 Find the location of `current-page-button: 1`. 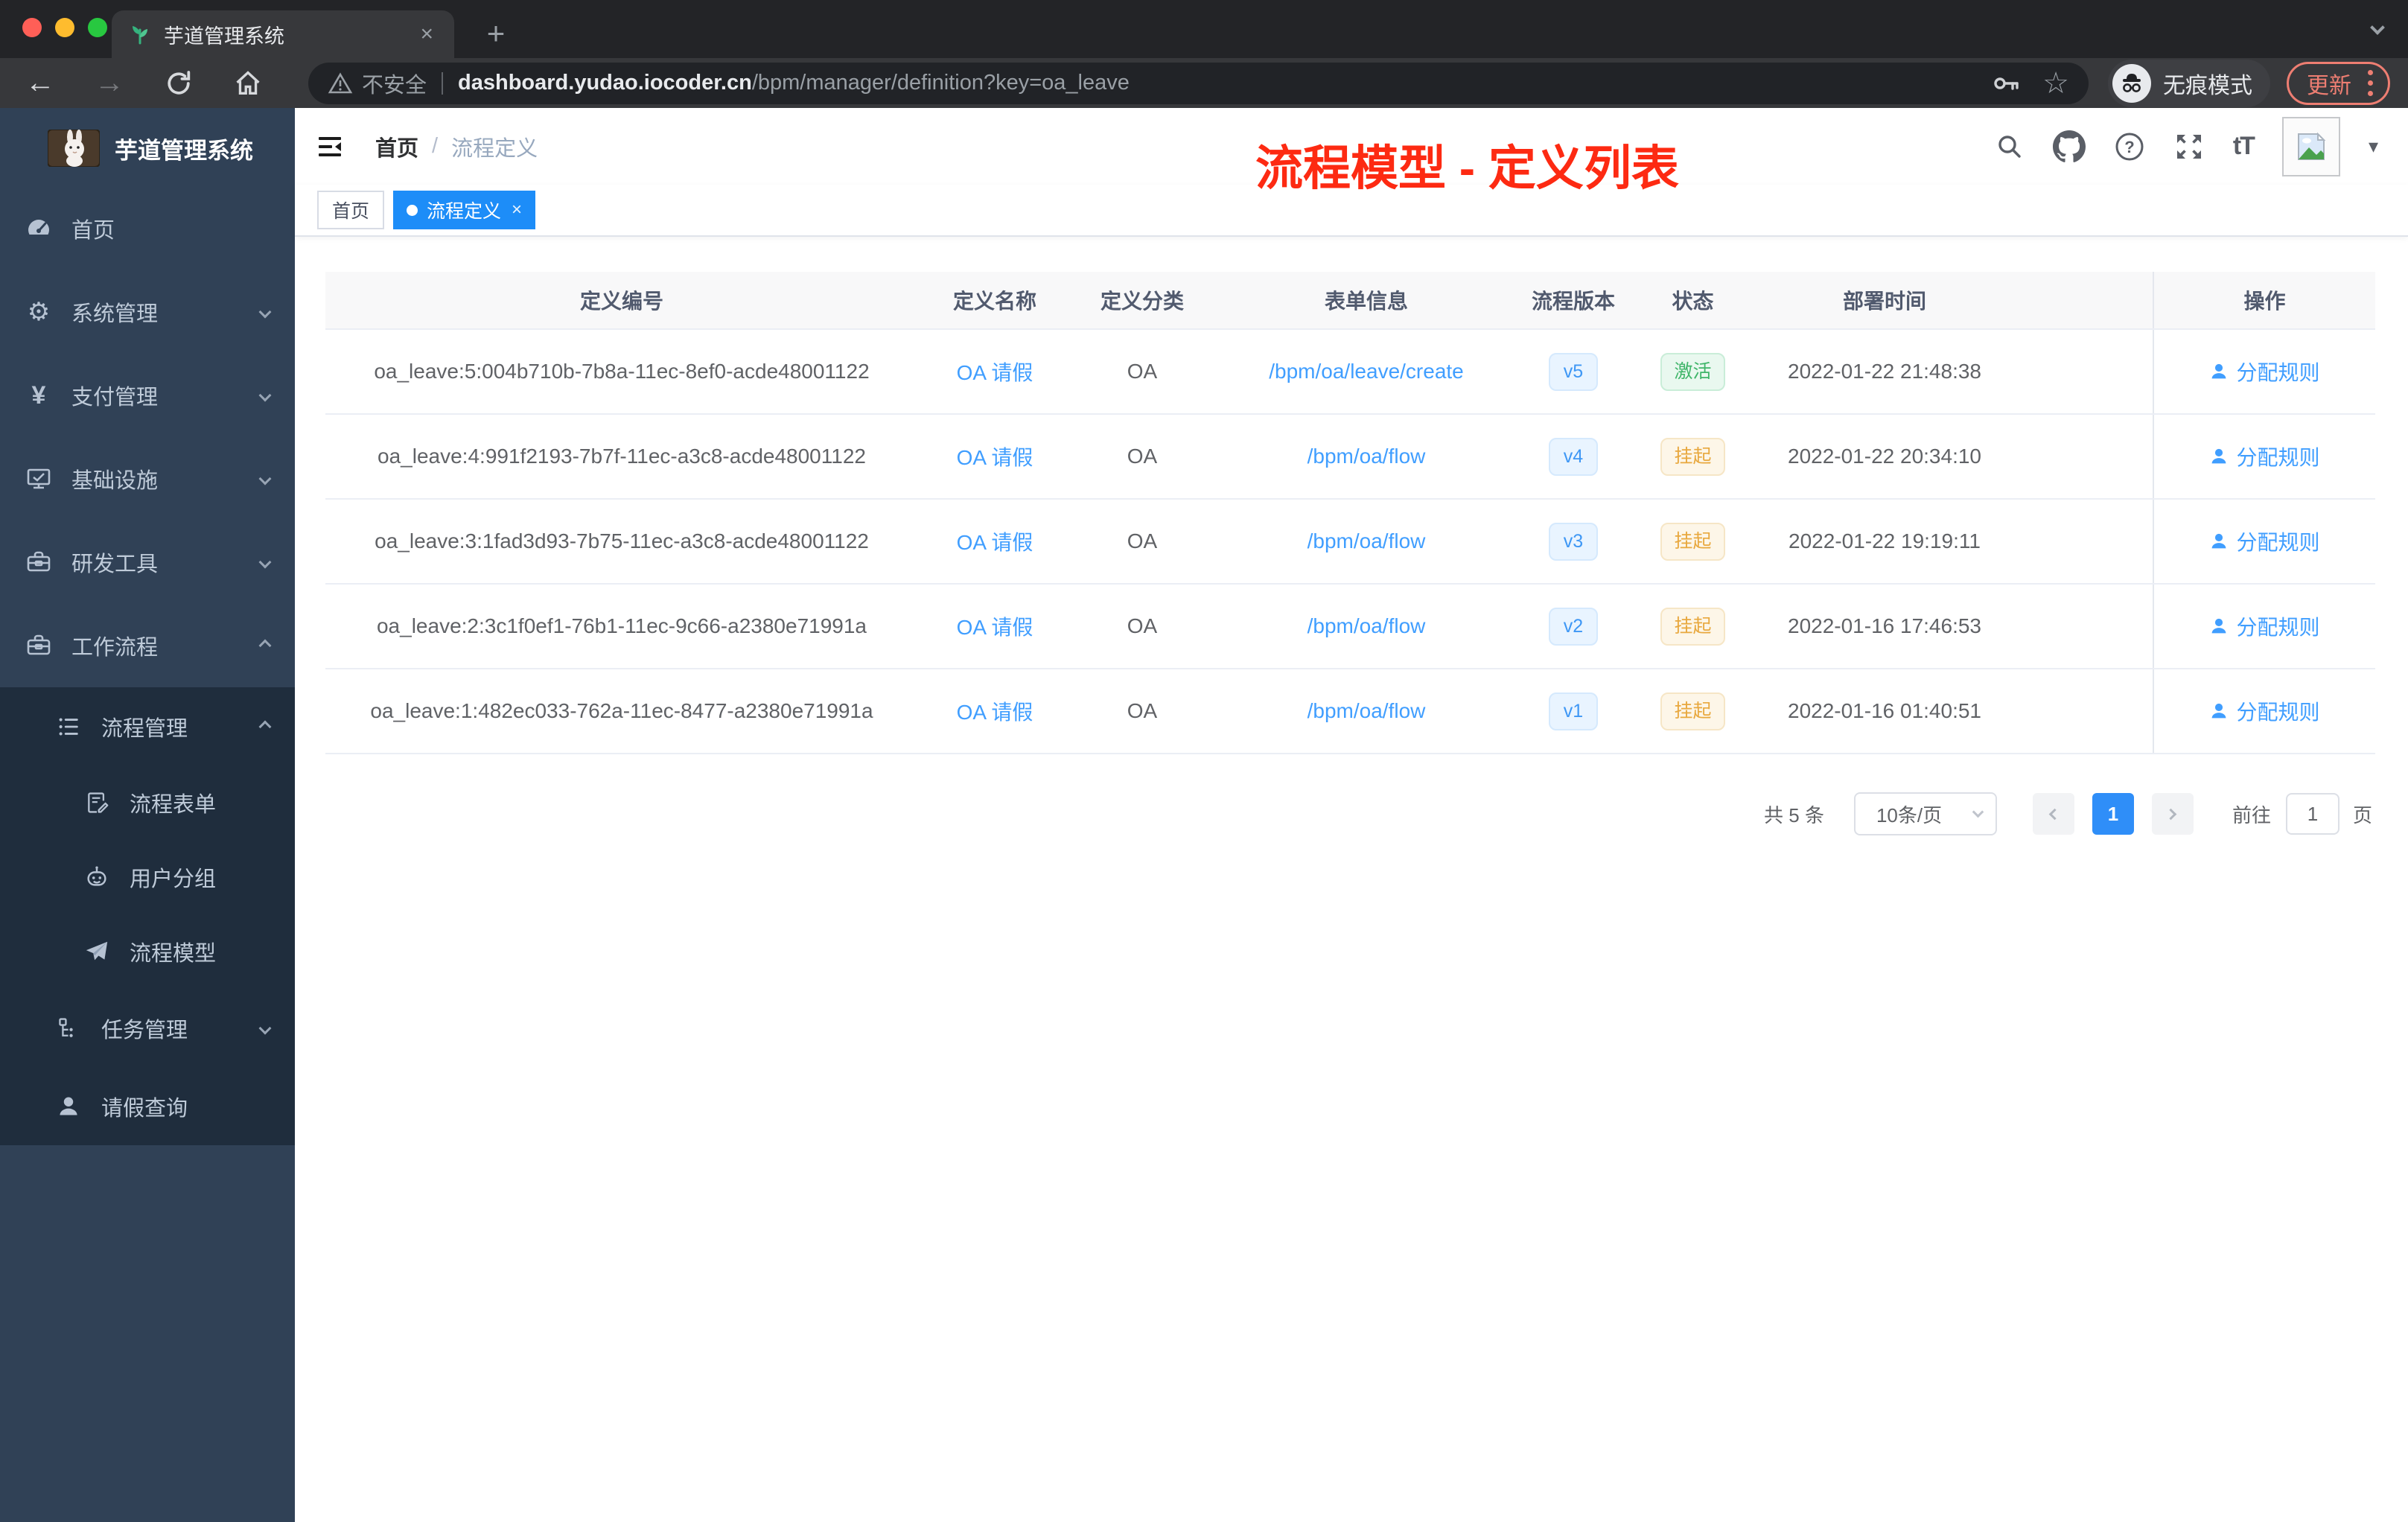

current-page-button: 1 is located at coordinates (2113, 814).